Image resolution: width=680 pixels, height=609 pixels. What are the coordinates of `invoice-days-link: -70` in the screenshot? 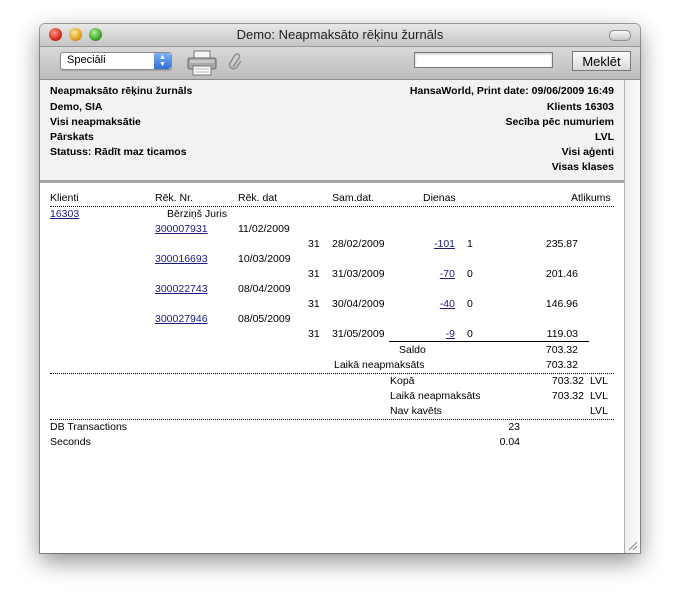 It's located at (435, 274).